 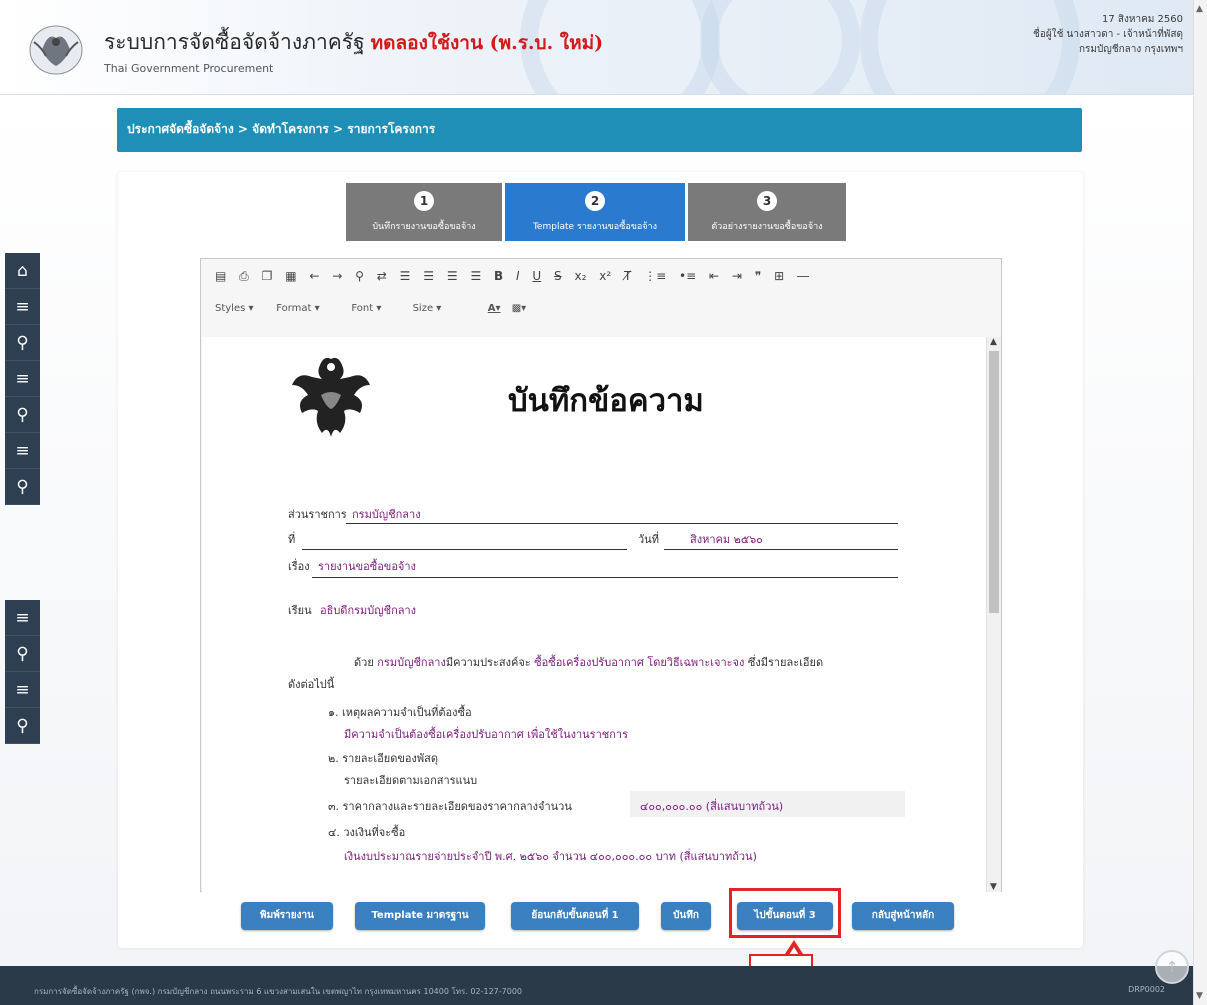 What do you see at coordinates (686, 916) in the screenshot?
I see `save-button: บันทึก` at bounding box center [686, 916].